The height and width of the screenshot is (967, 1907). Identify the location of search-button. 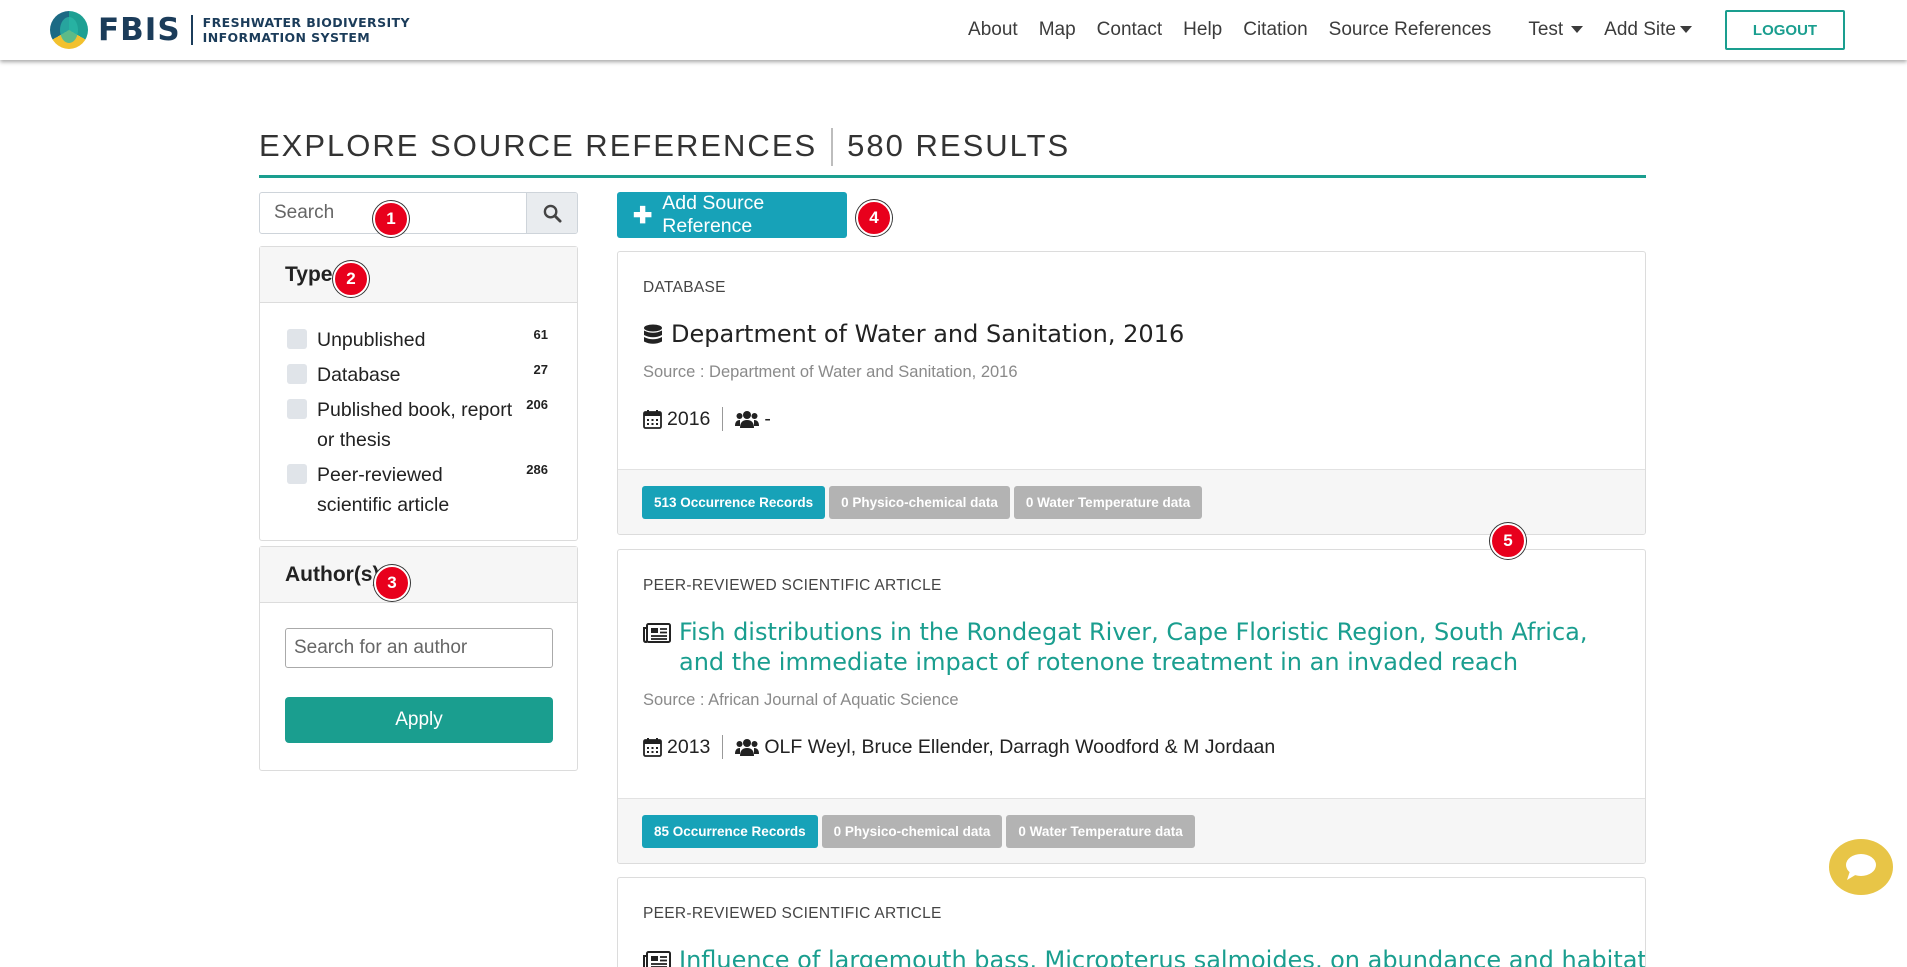
(551, 213).